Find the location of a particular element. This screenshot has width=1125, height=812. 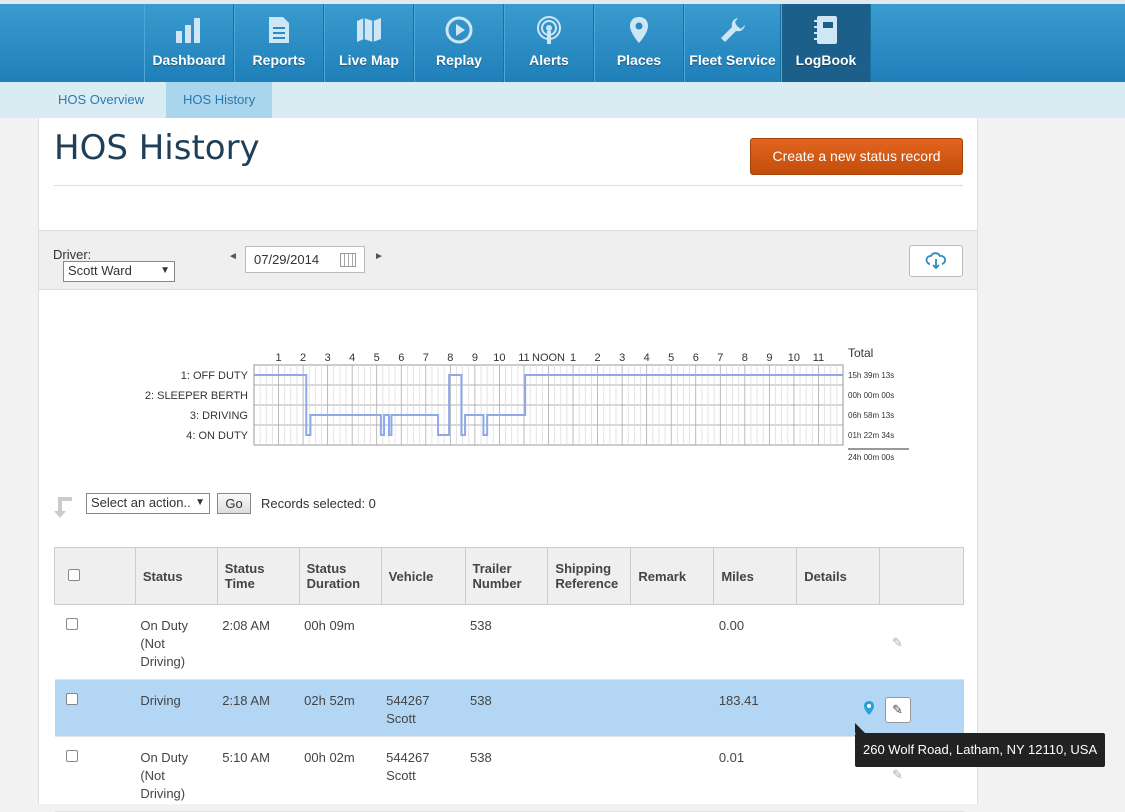

chart-hour-label: 8 is located at coordinates (745, 358).